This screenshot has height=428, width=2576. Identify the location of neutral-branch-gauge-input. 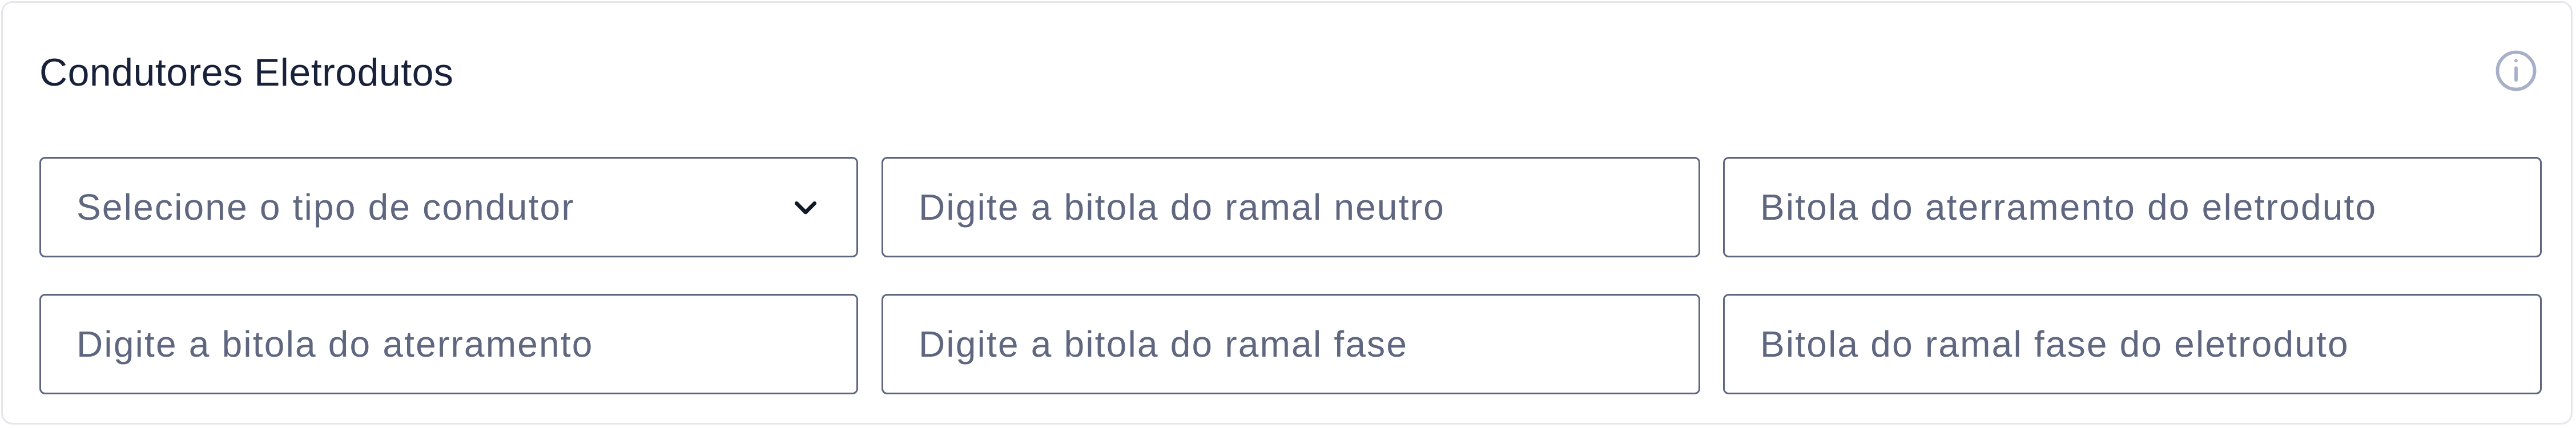
(1291, 207).